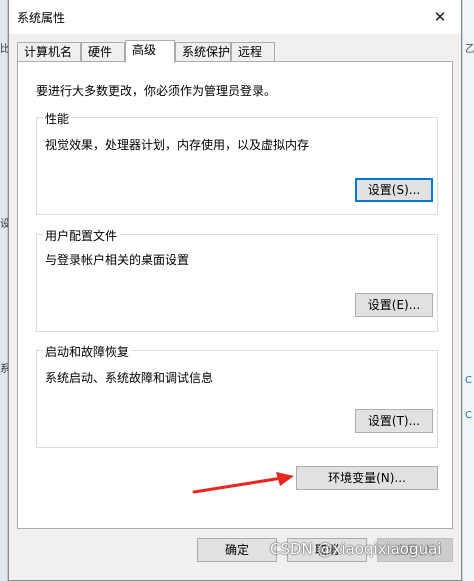 Image resolution: width=474 pixels, height=581 pixels. Describe the element at coordinates (203, 52) in the screenshot. I see `tab-system-protection: 系统保护` at that location.